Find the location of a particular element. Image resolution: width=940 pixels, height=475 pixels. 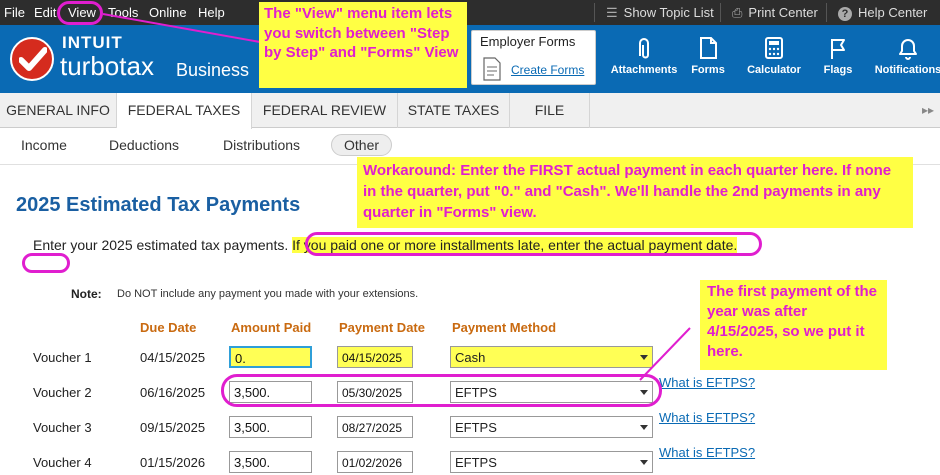

due-date: 09/15/2025 is located at coordinates (173, 427).